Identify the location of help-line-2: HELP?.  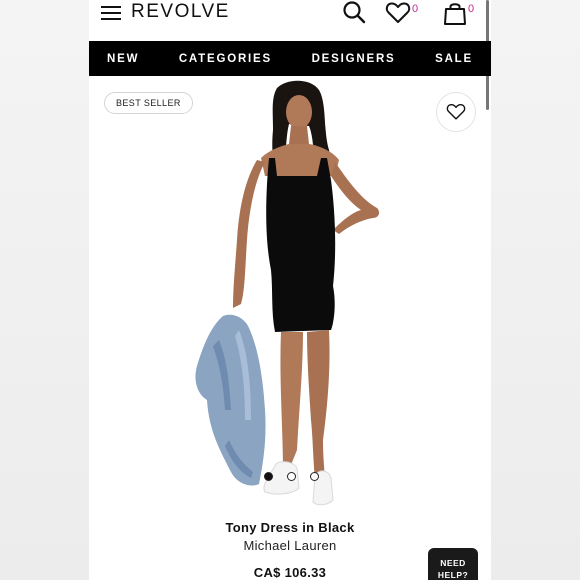
(453, 575).